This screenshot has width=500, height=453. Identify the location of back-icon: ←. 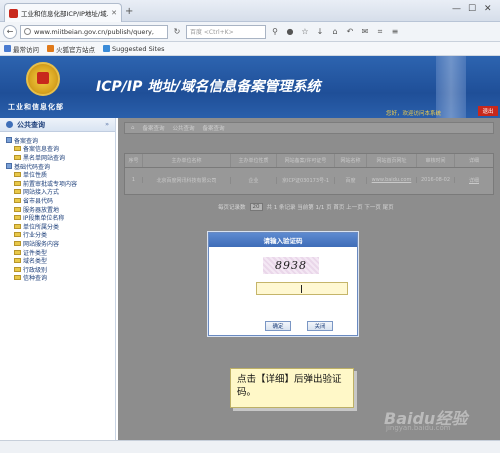
(10, 31).